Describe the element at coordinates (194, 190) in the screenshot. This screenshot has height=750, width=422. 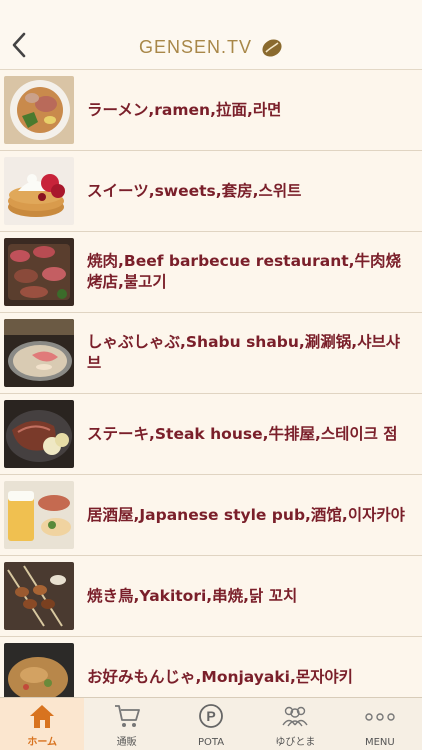
I see `category-label: スイーツ,sweets,套房,스위트` at that location.